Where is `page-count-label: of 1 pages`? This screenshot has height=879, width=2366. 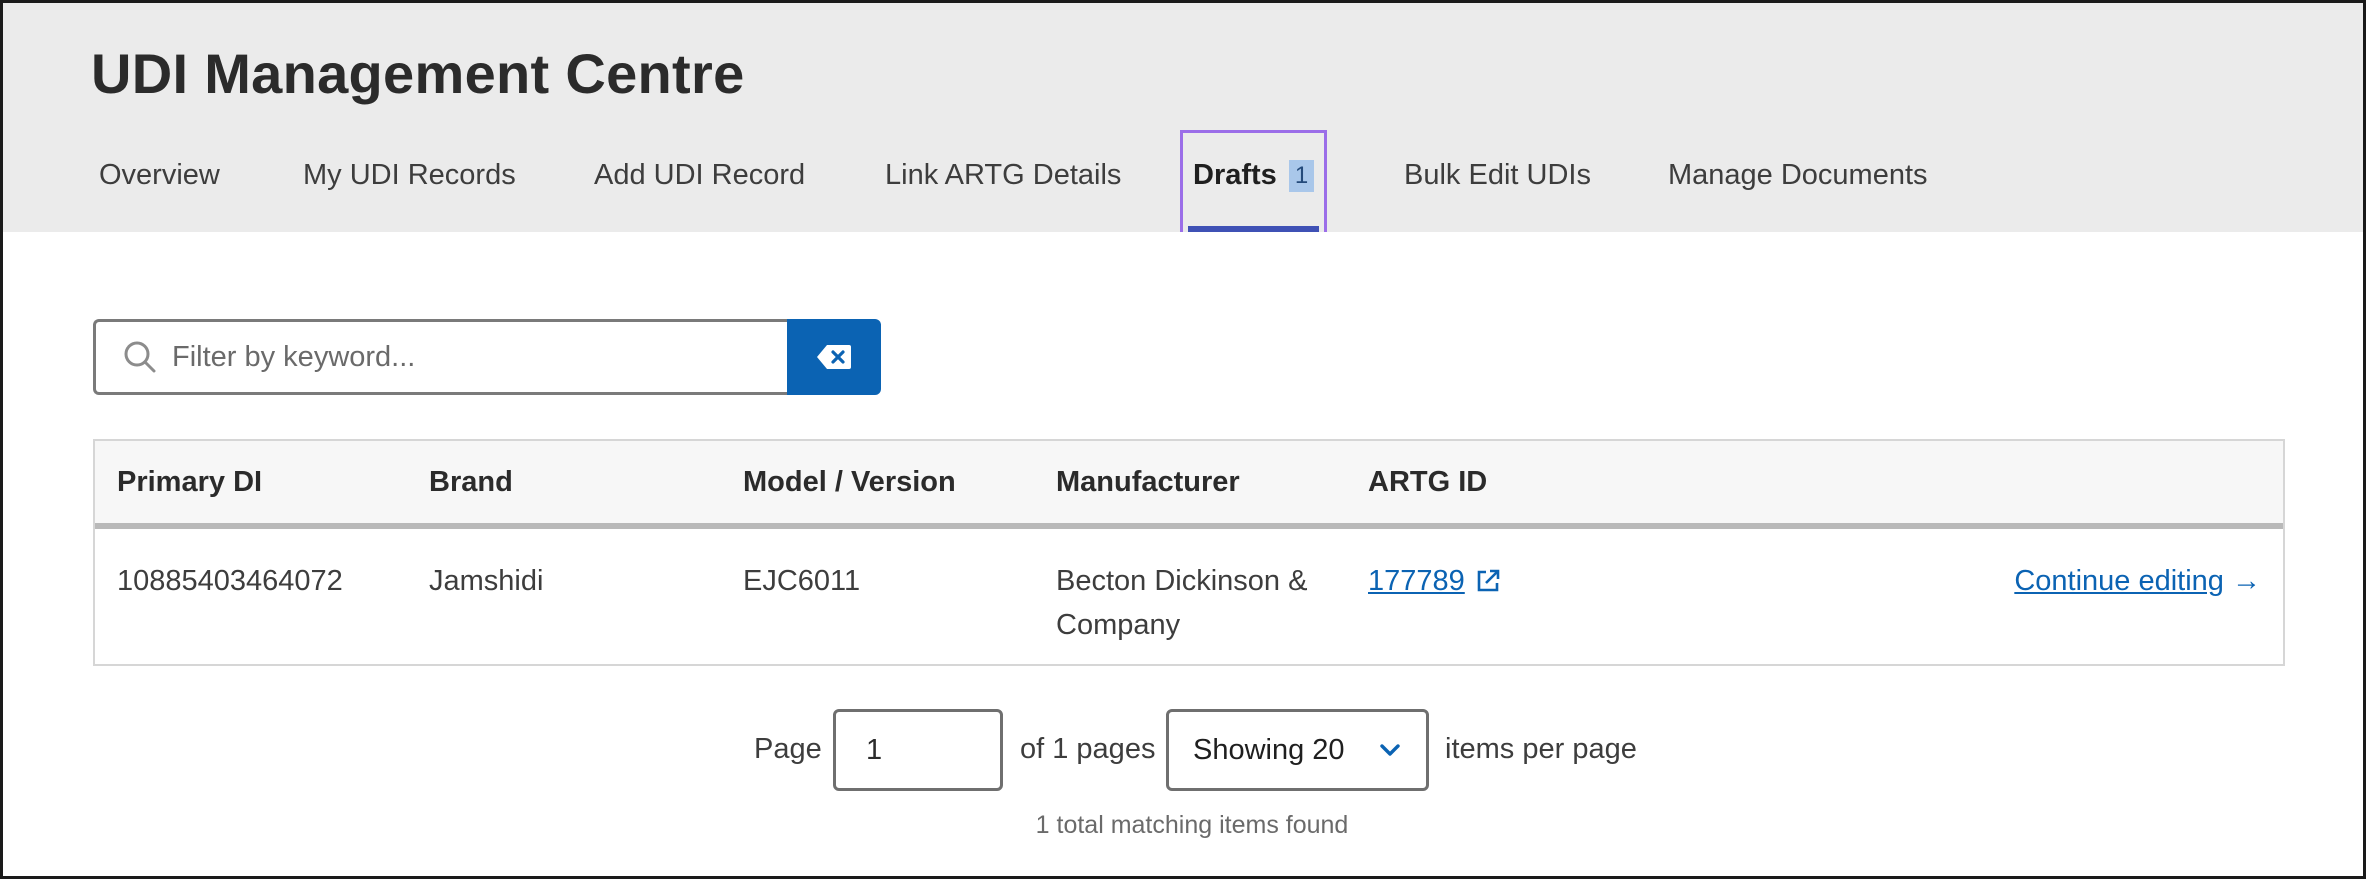
page-count-label: of 1 pages is located at coordinates (1088, 749).